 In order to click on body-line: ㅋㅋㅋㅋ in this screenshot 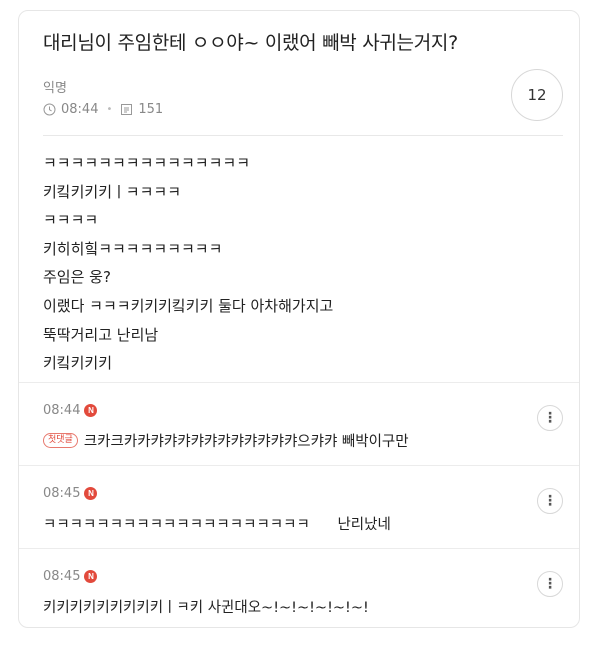, I will do `click(71, 220)`.